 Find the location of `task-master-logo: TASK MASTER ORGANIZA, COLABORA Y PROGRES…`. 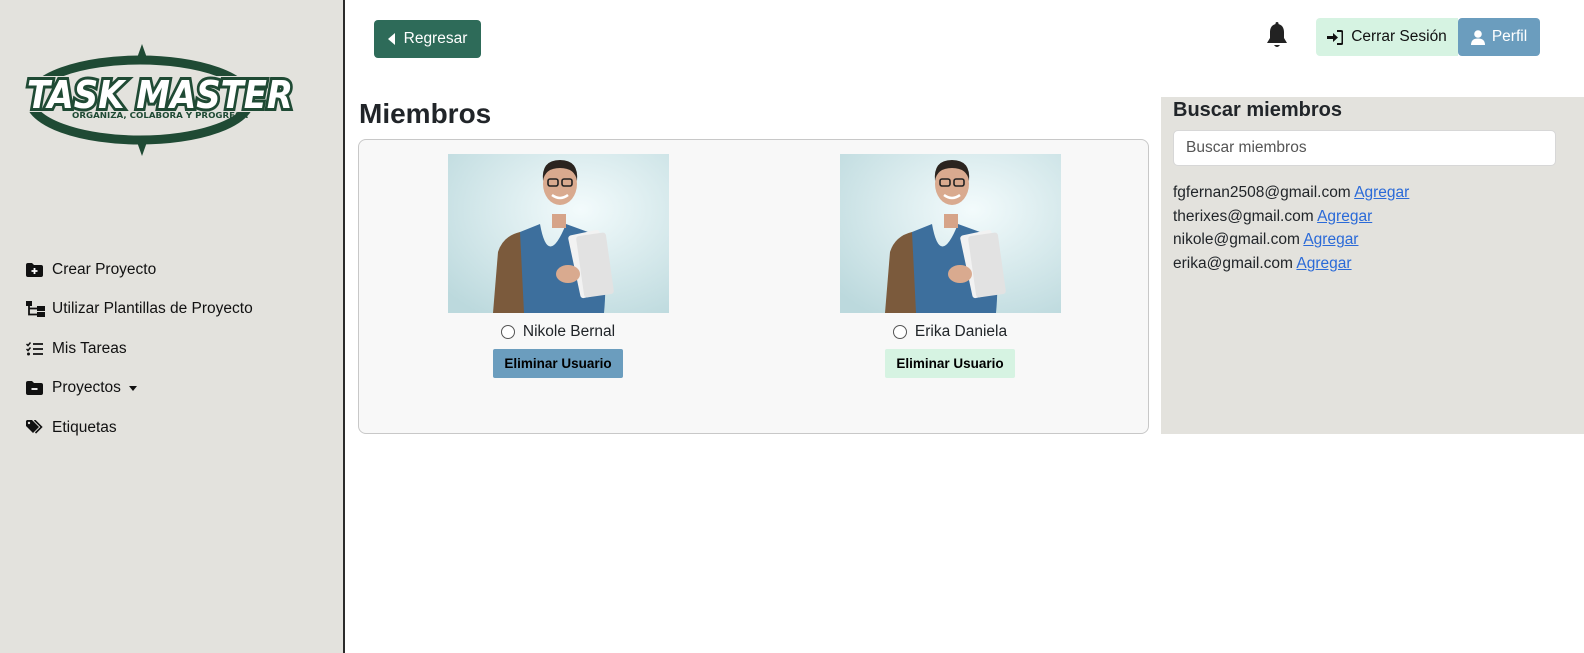

task-master-logo: TASK MASTER ORGANIZA, COLABORA Y PROGRES… is located at coordinates (162, 101).